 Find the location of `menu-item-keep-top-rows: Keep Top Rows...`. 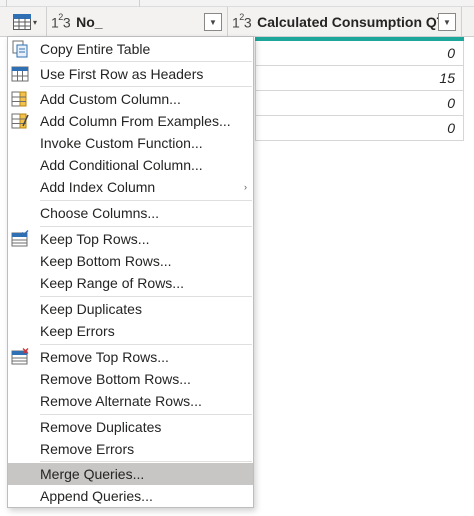

menu-item-keep-top-rows: Keep Top Rows... is located at coordinates (130, 239).